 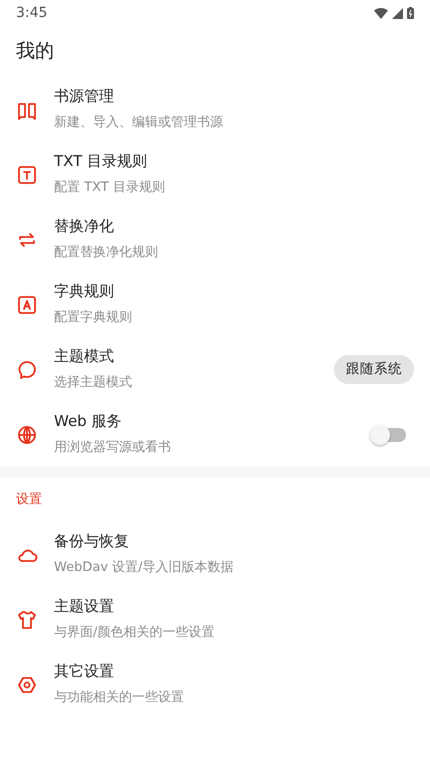 I want to click on item-subtitle: 与界面/颜色相关的一些设置, so click(x=135, y=633).